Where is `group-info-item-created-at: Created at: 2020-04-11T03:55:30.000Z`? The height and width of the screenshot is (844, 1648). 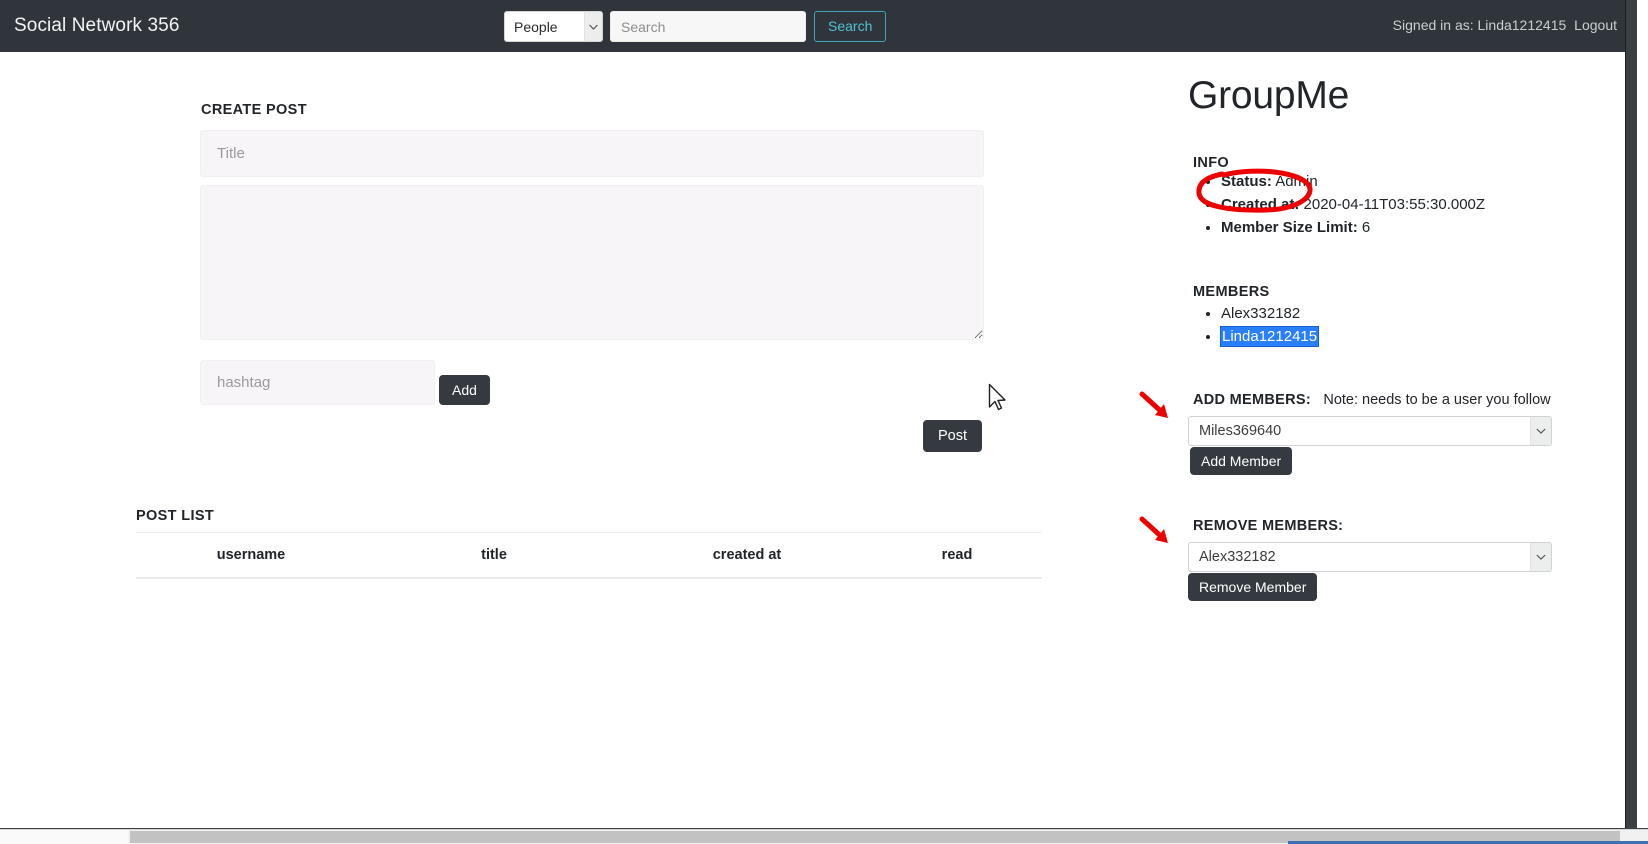 group-info-item-created-at: Created at: 2020-04-11T03:55:30.000Z is located at coordinates (1353, 204).